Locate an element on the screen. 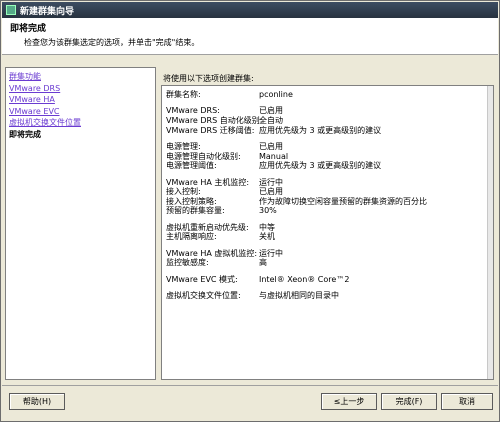 This screenshot has width=500, height=422. summary-row: VMware EVC 模式: Intel® Xeon® Core™2 is located at coordinates (325, 280).